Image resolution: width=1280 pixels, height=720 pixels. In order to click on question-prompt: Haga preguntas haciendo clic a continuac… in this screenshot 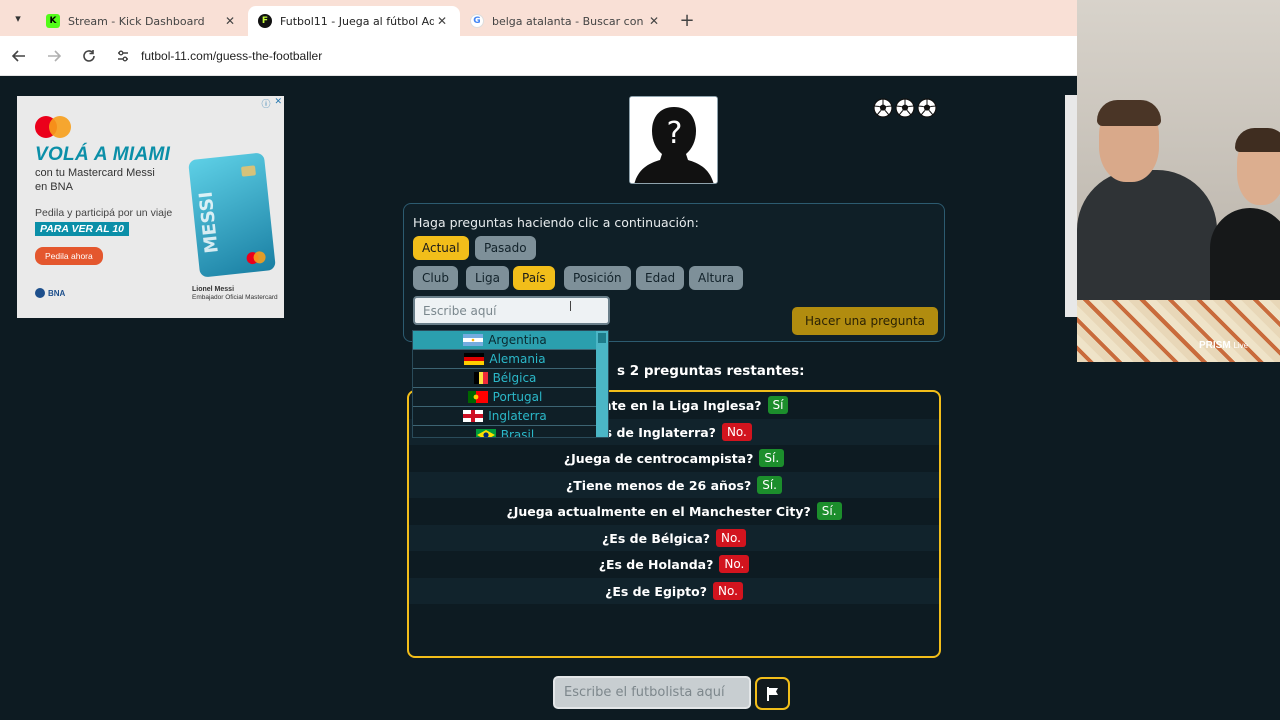, I will do `click(556, 222)`.